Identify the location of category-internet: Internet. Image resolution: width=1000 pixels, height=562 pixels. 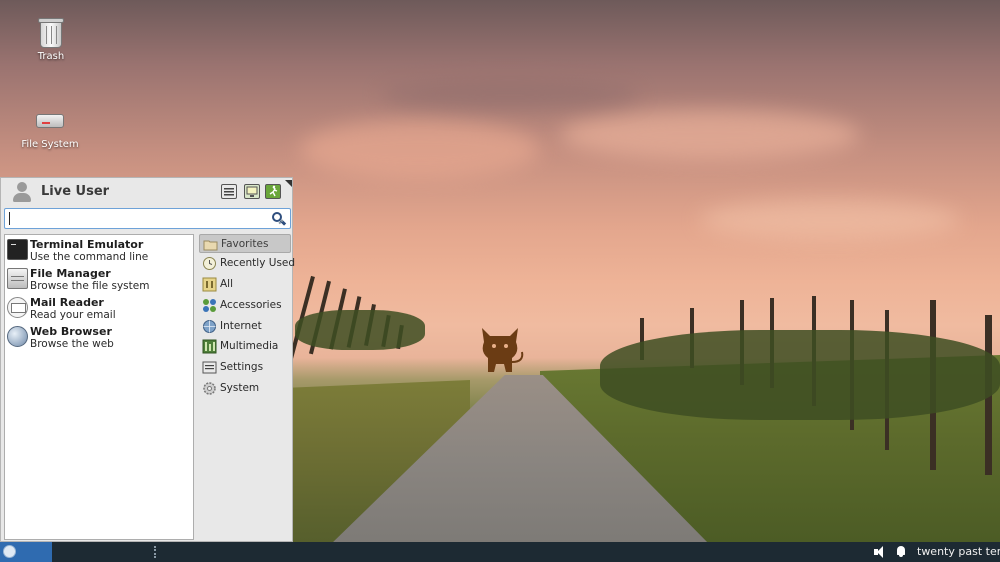
(245, 326).